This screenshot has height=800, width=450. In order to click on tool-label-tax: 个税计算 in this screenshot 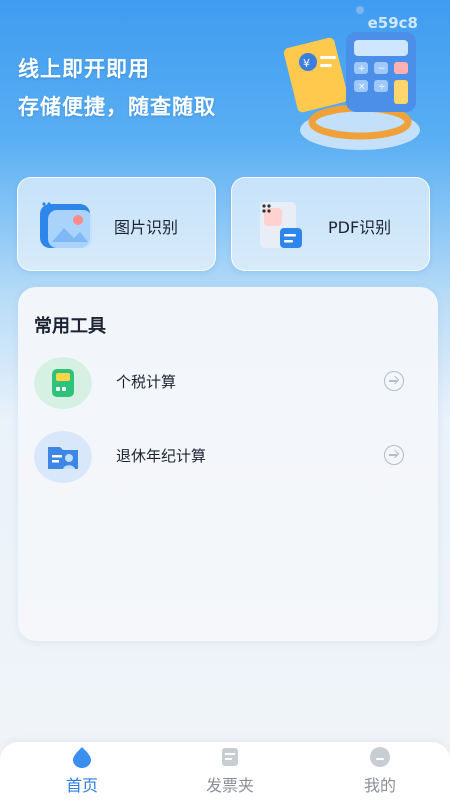, I will do `click(146, 382)`.